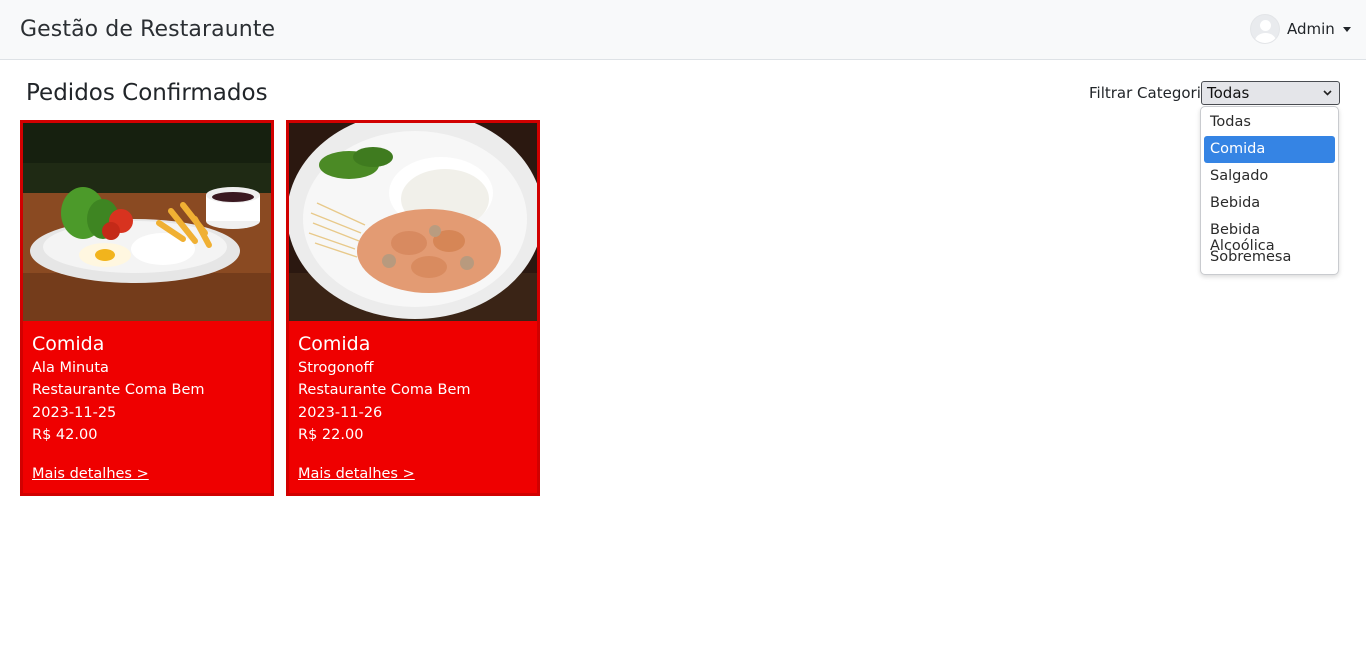 This screenshot has height=651, width=1366. I want to click on option-comida: Comida, so click(1269, 149).